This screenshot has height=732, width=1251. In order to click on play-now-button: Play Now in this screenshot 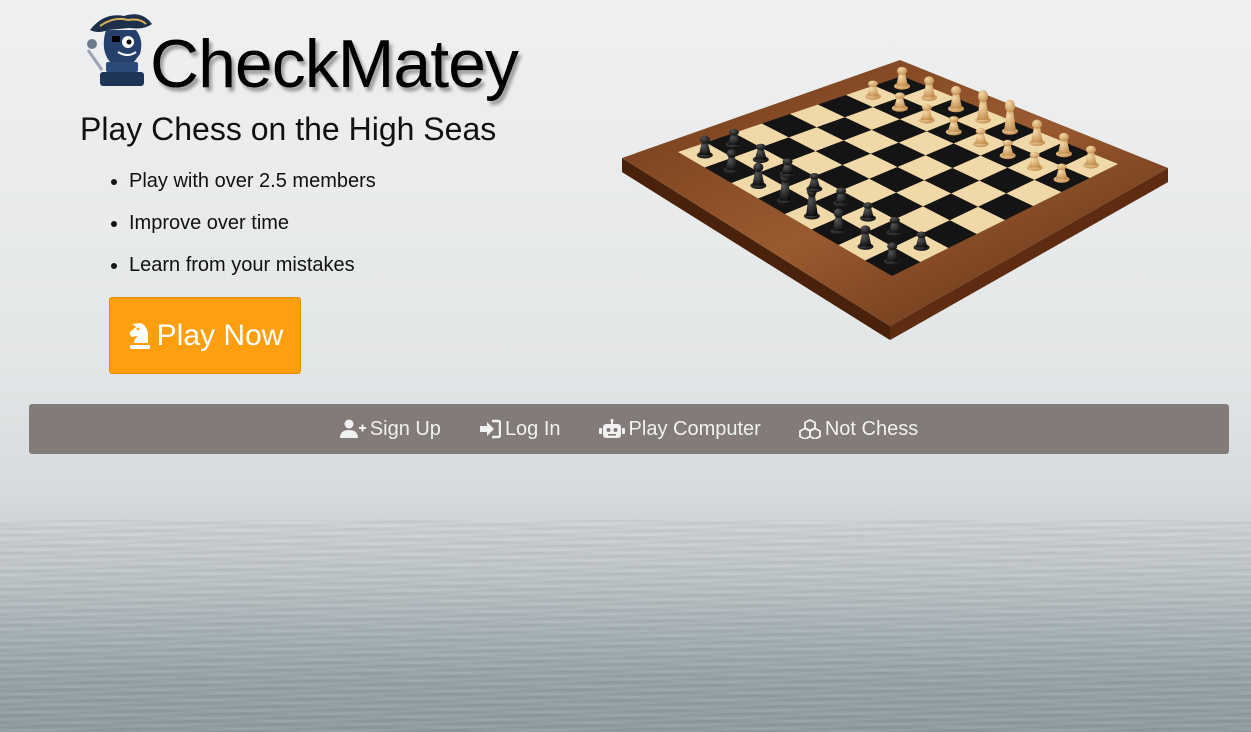, I will do `click(205, 335)`.